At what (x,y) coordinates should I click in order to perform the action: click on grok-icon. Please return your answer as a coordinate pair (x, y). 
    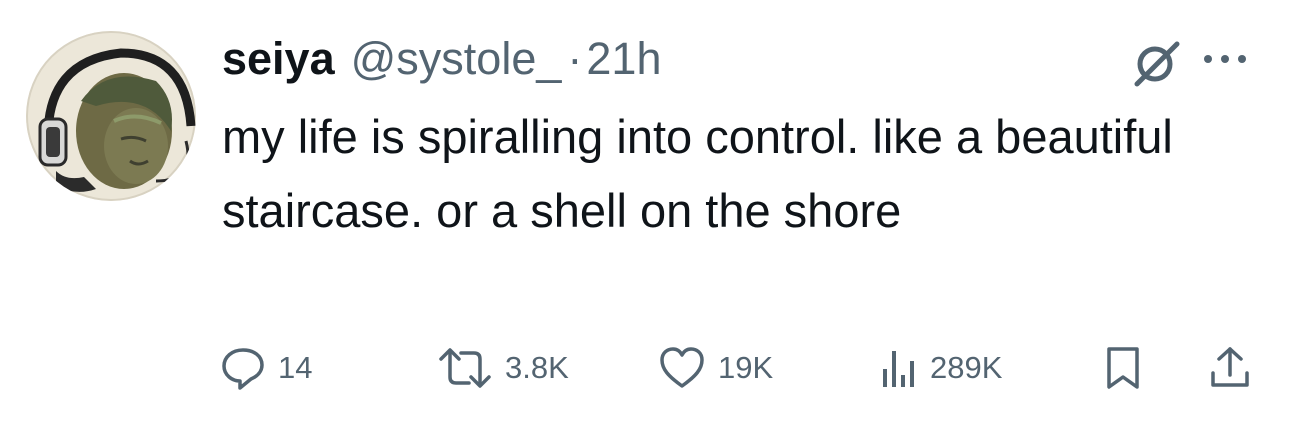
    Looking at the image, I should click on (1157, 64).